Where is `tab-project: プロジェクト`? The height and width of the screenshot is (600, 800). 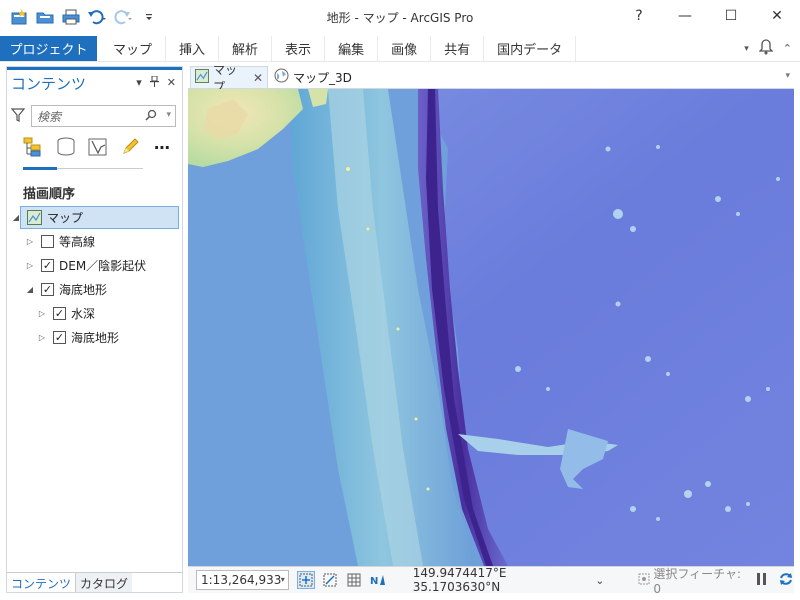 tab-project: プロジェクト is located at coordinates (48, 48).